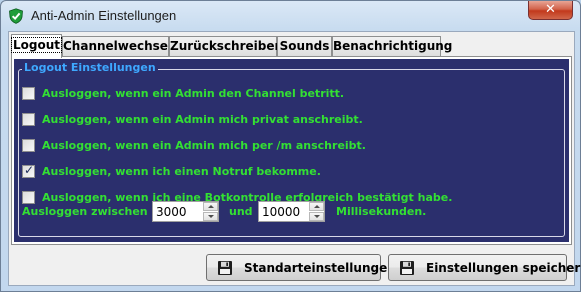 The image size is (581, 292). I want to click on tab-logout: Logout, so click(36, 46).